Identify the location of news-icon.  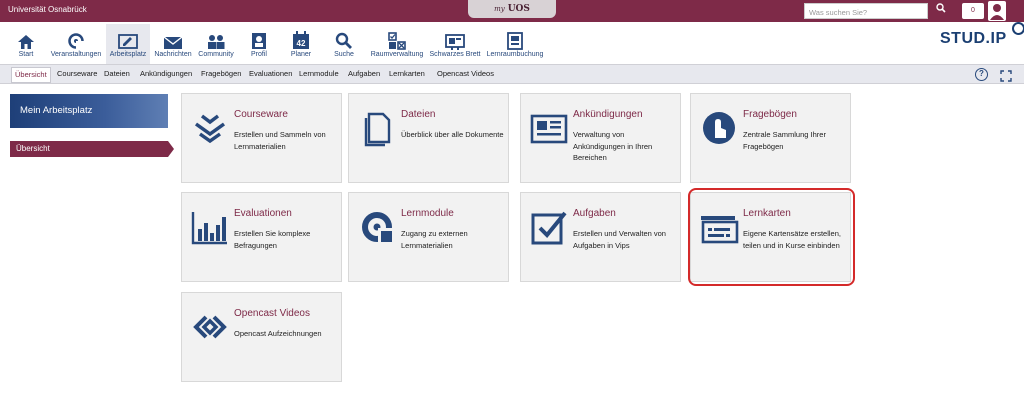
(549, 128).